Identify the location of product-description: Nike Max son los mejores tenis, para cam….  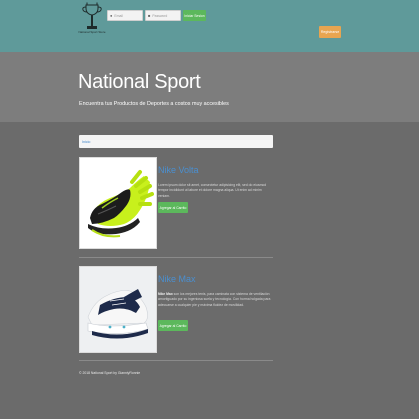
(215, 300).